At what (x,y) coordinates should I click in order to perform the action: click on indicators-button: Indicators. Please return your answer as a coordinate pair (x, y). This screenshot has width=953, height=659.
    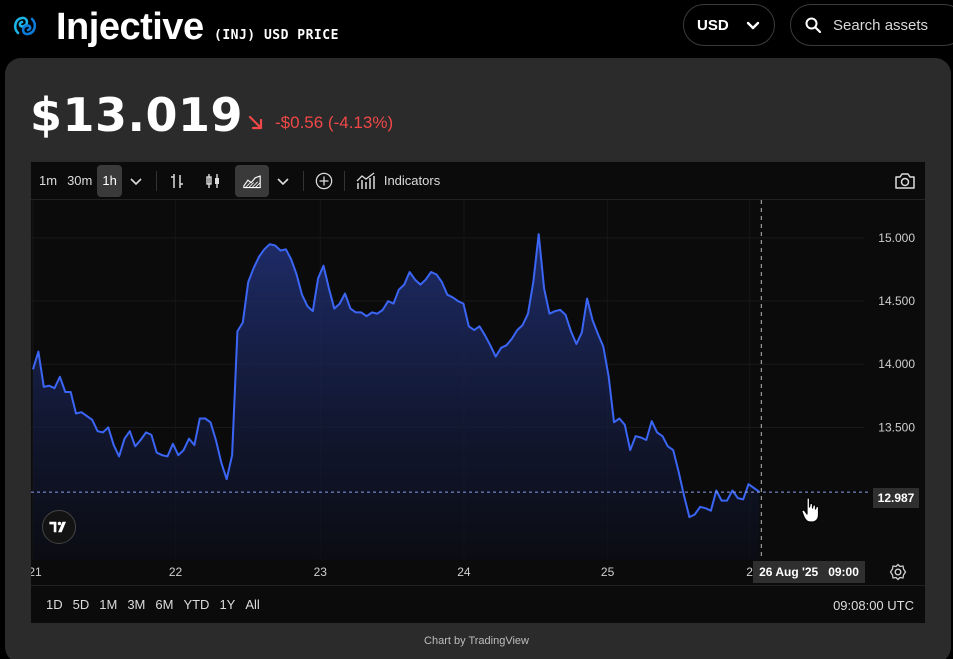
    Looking at the image, I should click on (398, 181).